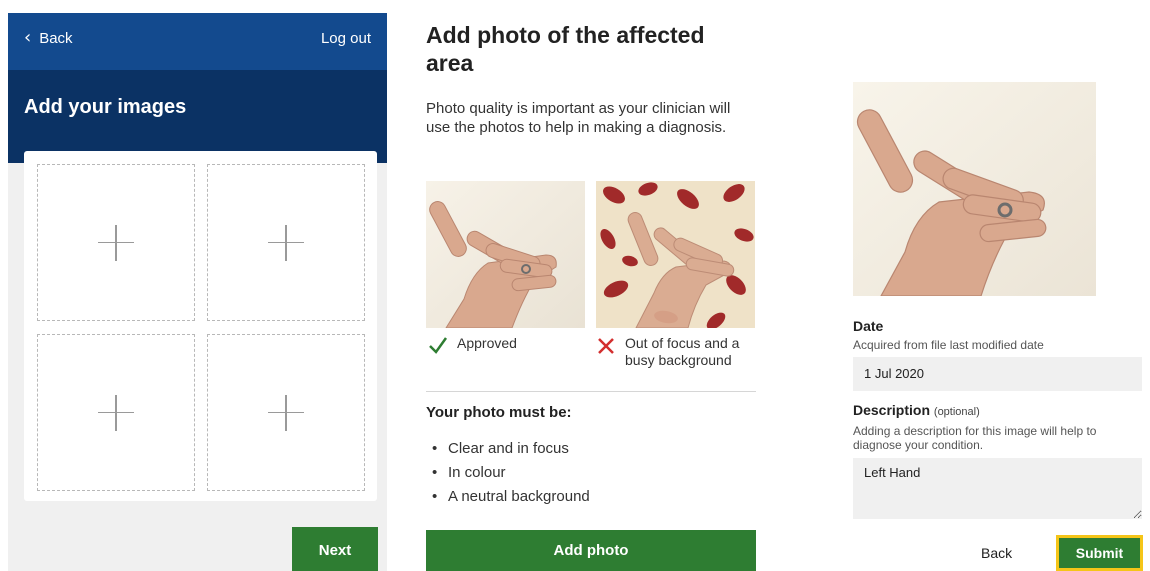  I want to click on next-button: Next, so click(335, 549).